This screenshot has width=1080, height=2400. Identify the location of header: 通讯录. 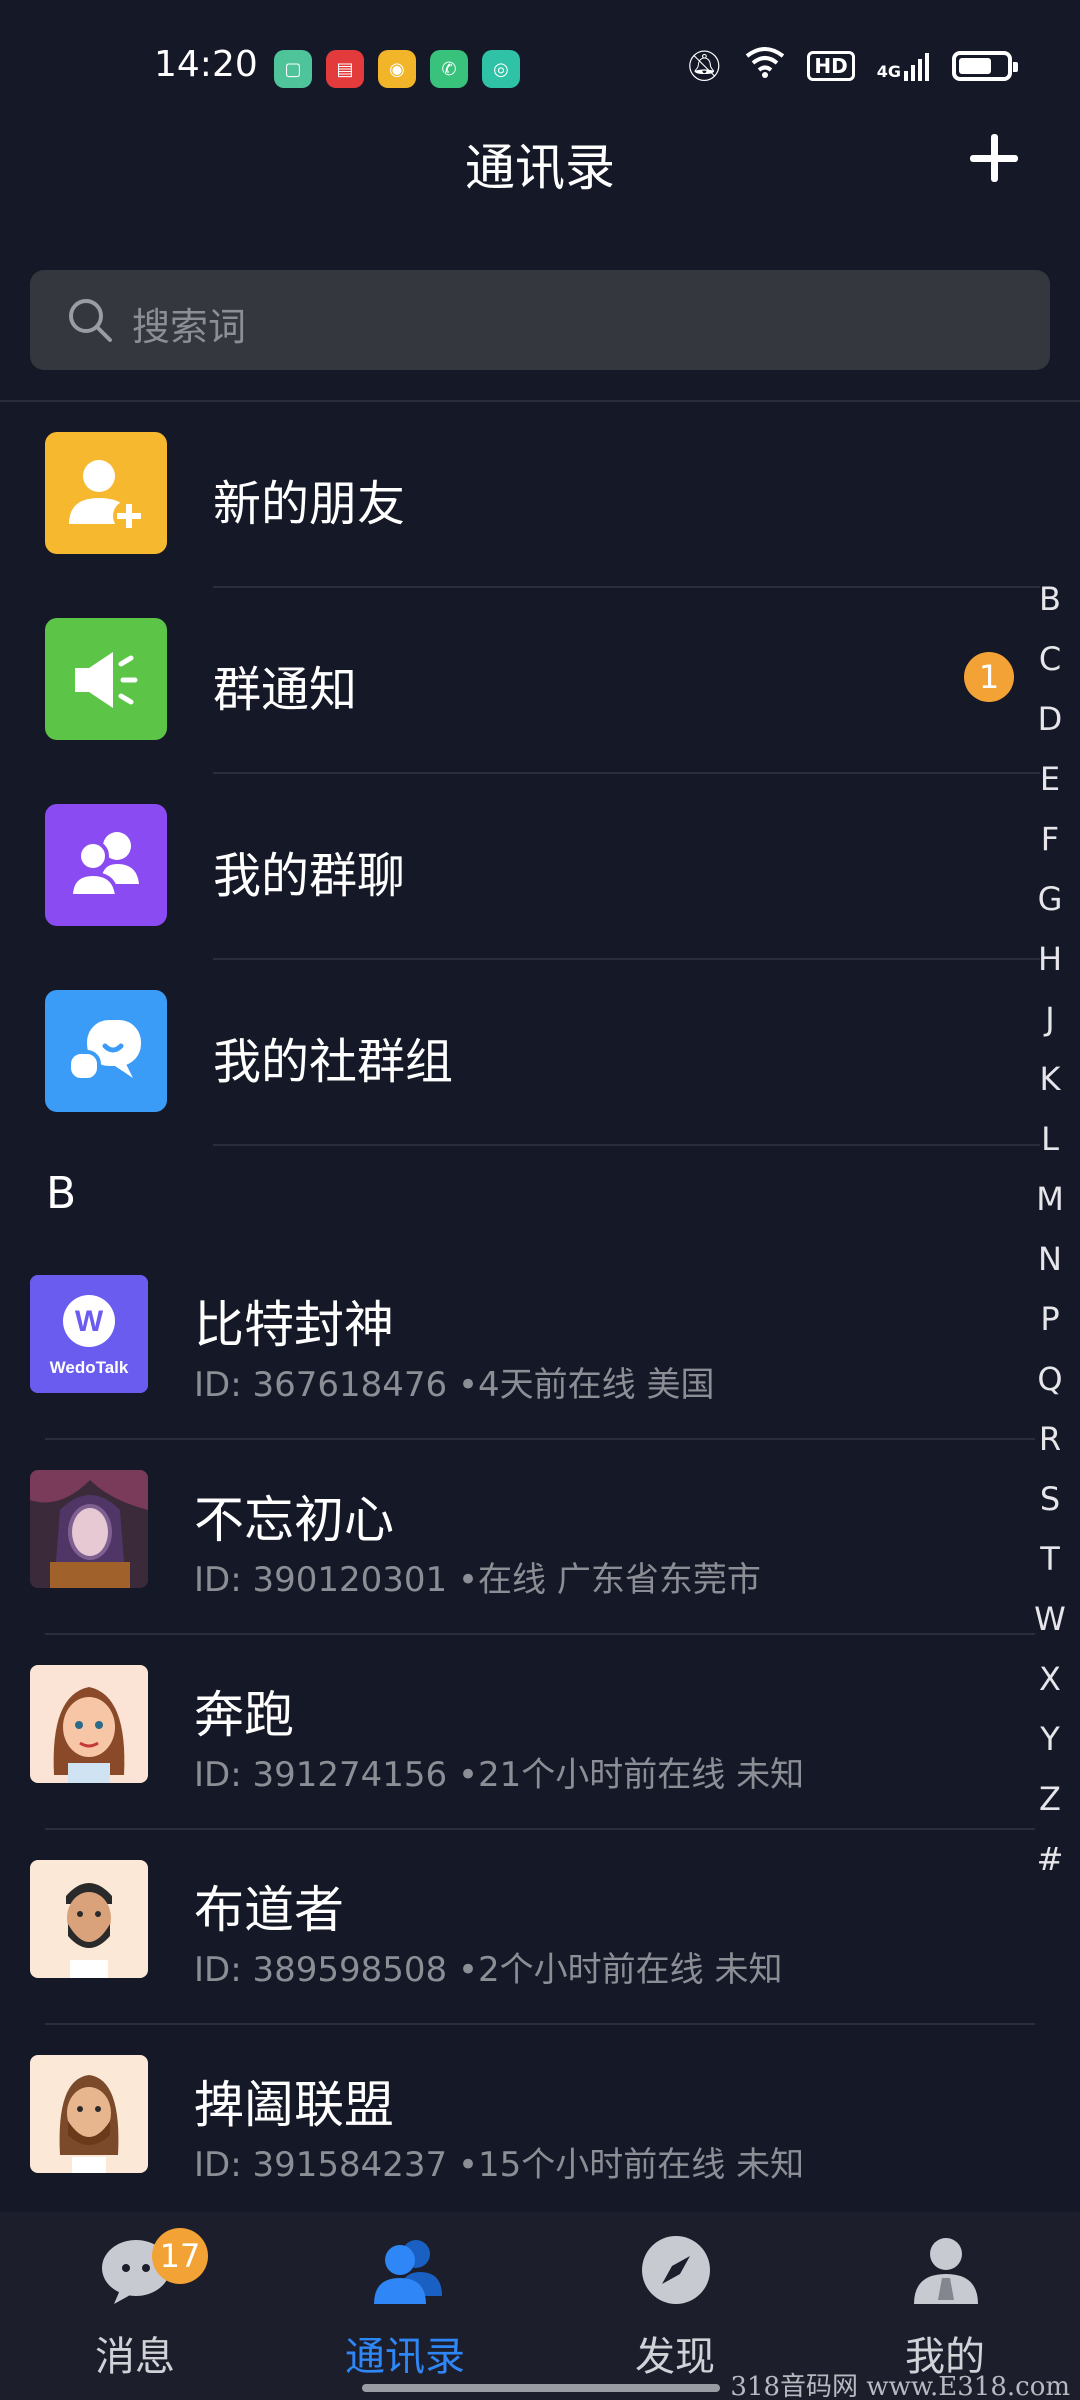
(540, 160).